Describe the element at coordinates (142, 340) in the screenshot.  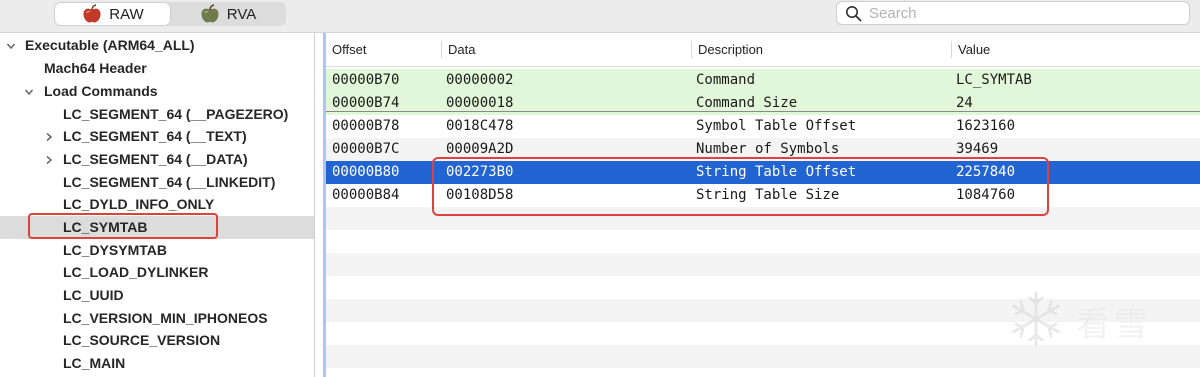
I see `tree-item-label: LC_SOURCE_VERSION` at that location.